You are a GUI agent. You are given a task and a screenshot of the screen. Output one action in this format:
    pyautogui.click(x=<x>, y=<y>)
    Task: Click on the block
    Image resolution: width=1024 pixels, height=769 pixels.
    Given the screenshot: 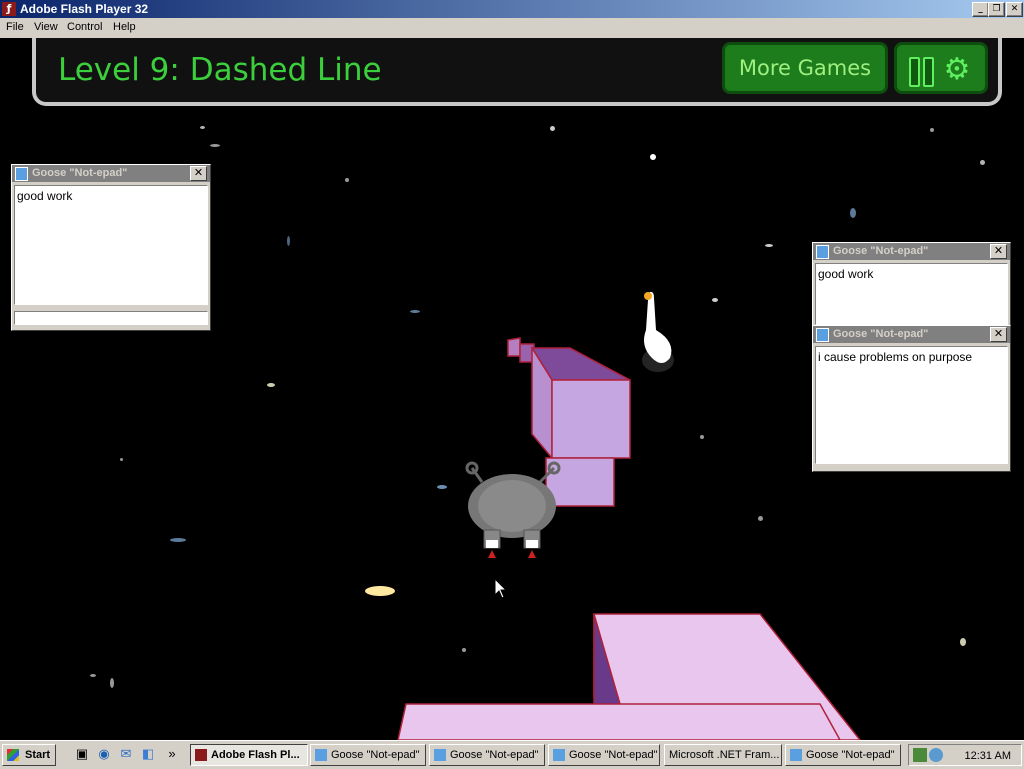 What is the action you would take?
    pyautogui.click(x=514, y=347)
    